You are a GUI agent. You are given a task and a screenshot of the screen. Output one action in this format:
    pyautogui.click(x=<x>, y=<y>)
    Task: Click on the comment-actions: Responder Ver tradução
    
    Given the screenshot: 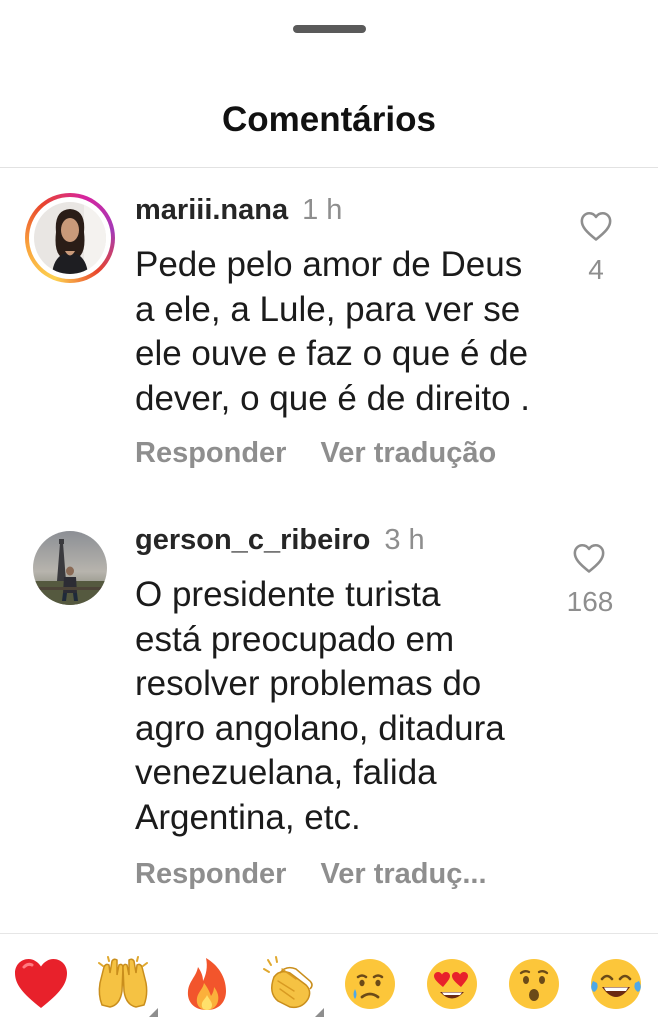 What is the action you would take?
    pyautogui.click(x=315, y=453)
    